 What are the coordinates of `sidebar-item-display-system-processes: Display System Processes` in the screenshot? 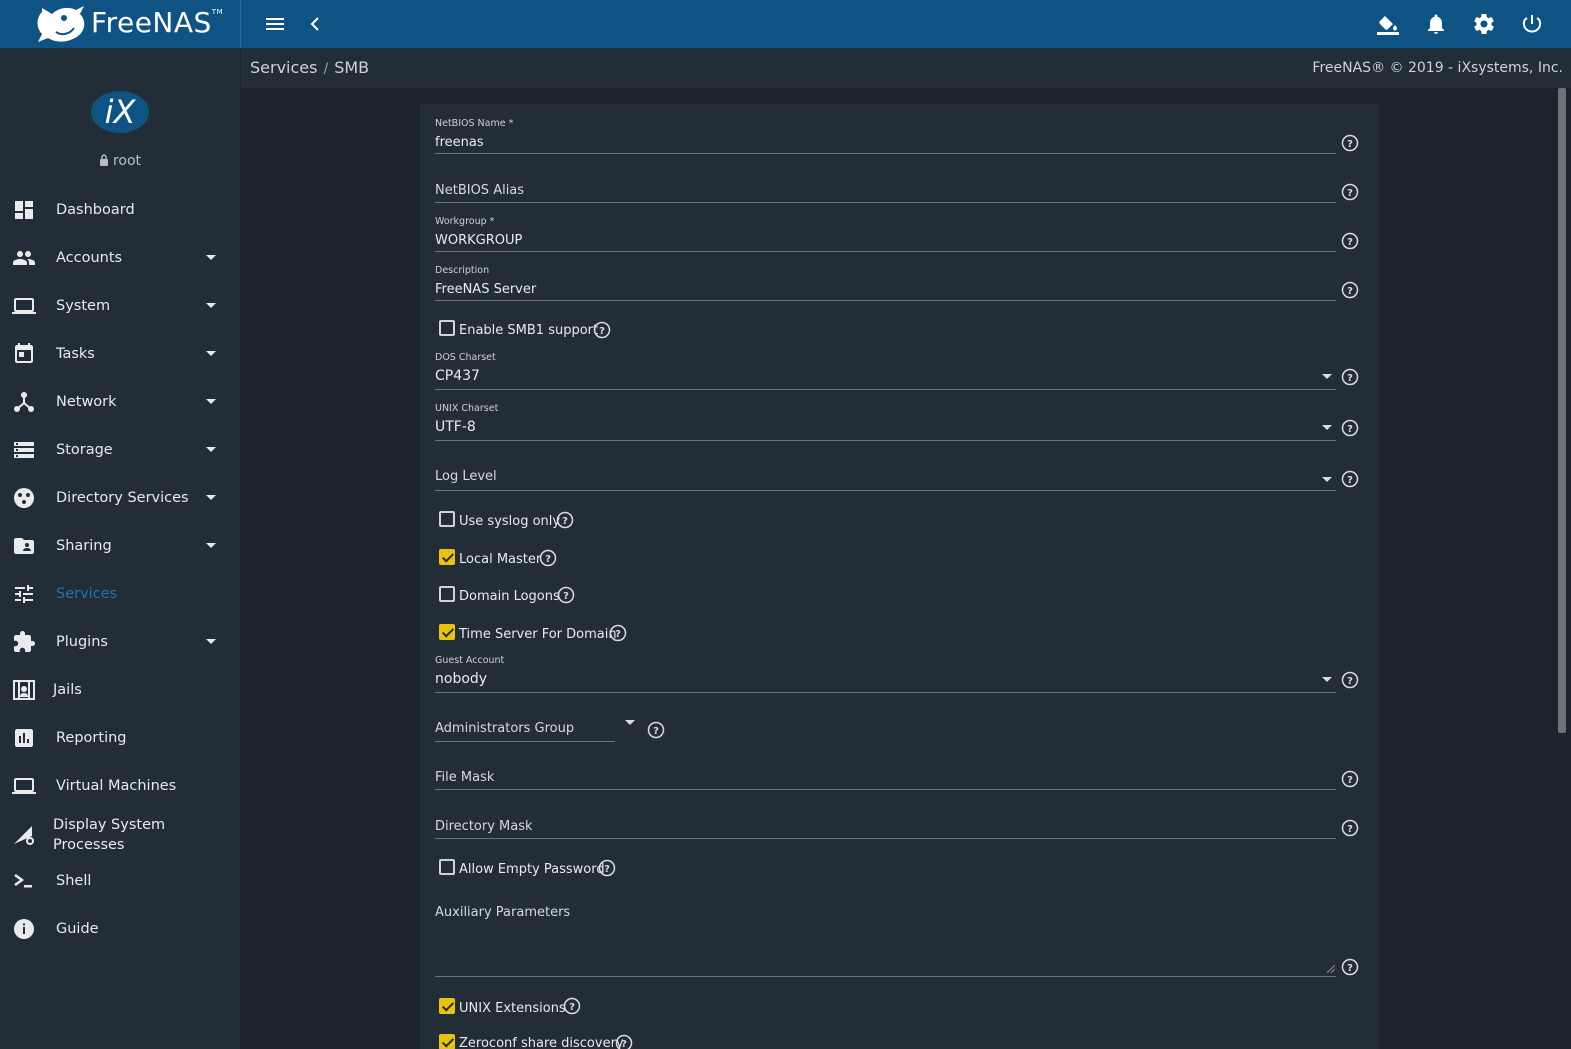 It's located at (120, 834).